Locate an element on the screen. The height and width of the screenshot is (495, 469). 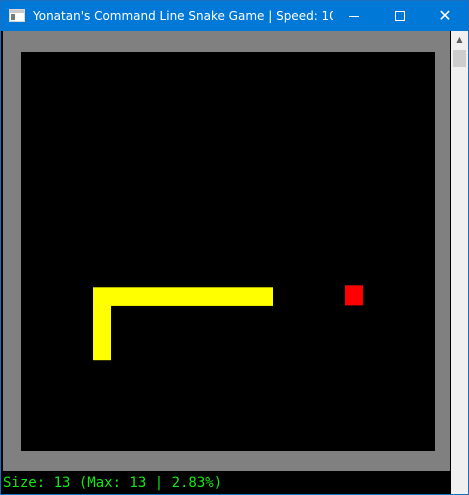
close-icon: ✕ is located at coordinates (445, 15).